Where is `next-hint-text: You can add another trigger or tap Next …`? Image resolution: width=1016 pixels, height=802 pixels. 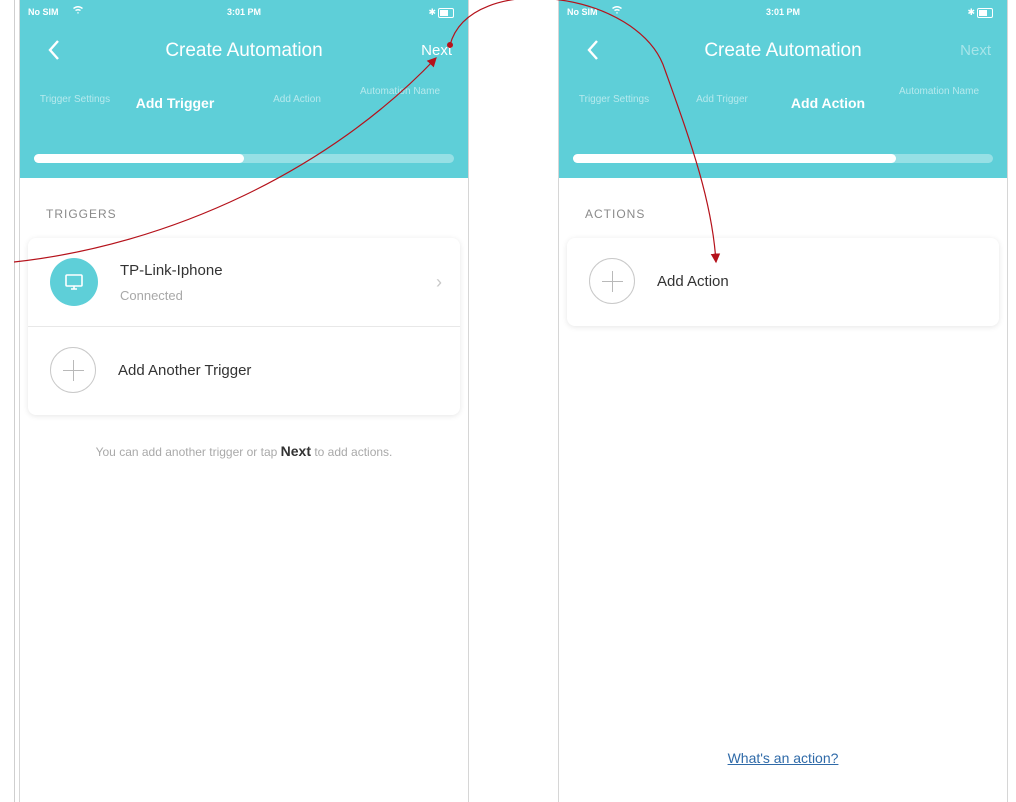
next-hint-text: You can add another trigger or tap Next … is located at coordinates (244, 451).